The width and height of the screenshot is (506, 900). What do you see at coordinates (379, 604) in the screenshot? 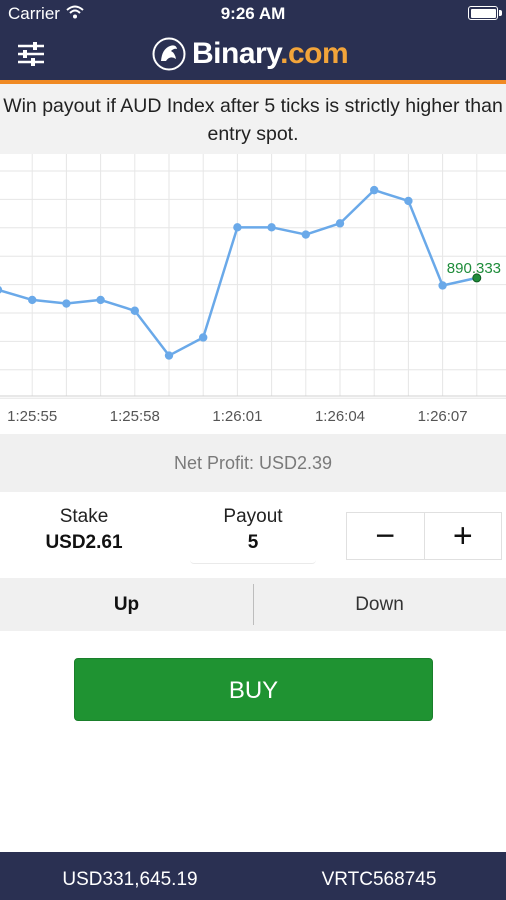
I see `down-button: Down` at bounding box center [379, 604].